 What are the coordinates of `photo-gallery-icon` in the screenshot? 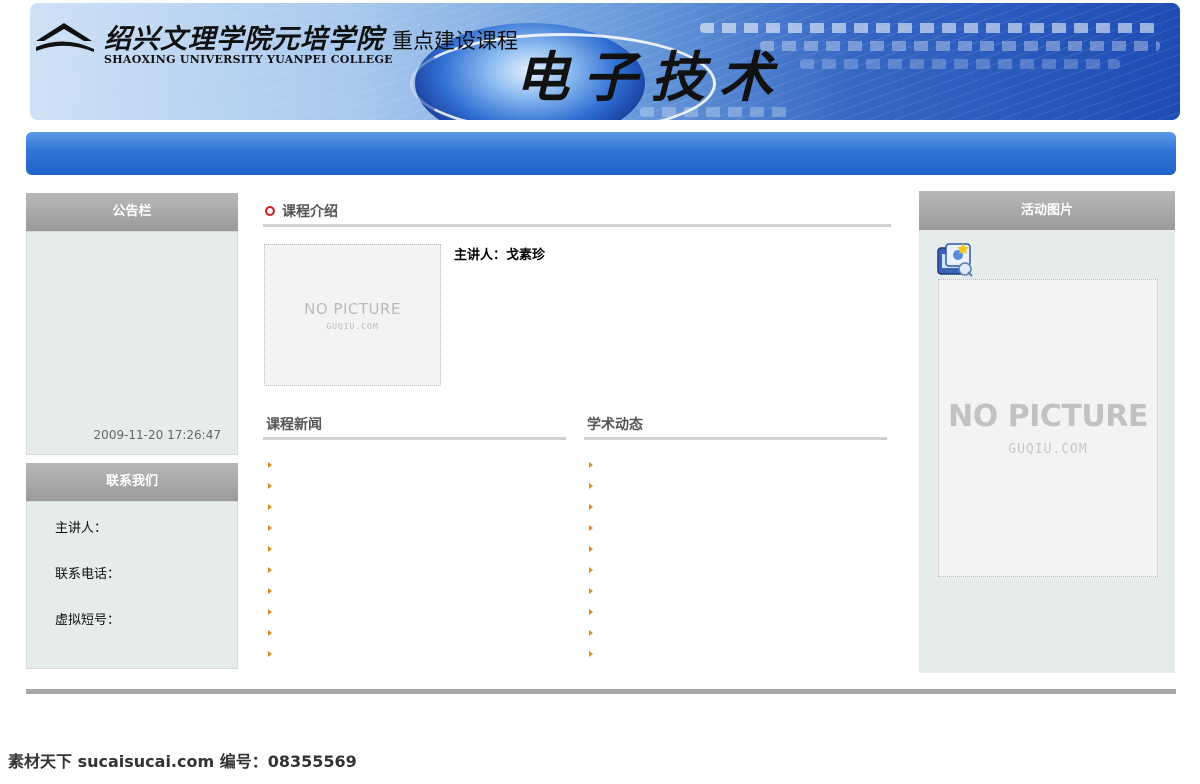 It's located at (955, 260).